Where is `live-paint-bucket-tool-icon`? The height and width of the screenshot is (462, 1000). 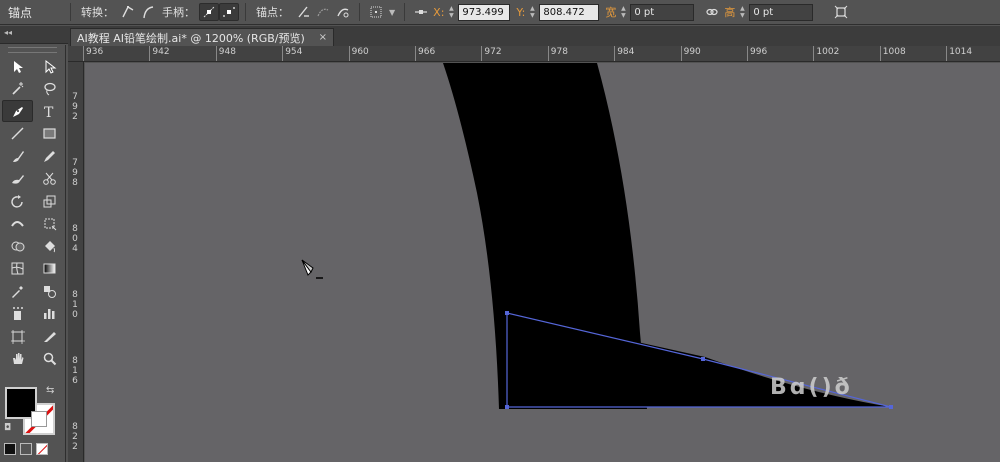
live-paint-bucket-tool-icon is located at coordinates (50, 246).